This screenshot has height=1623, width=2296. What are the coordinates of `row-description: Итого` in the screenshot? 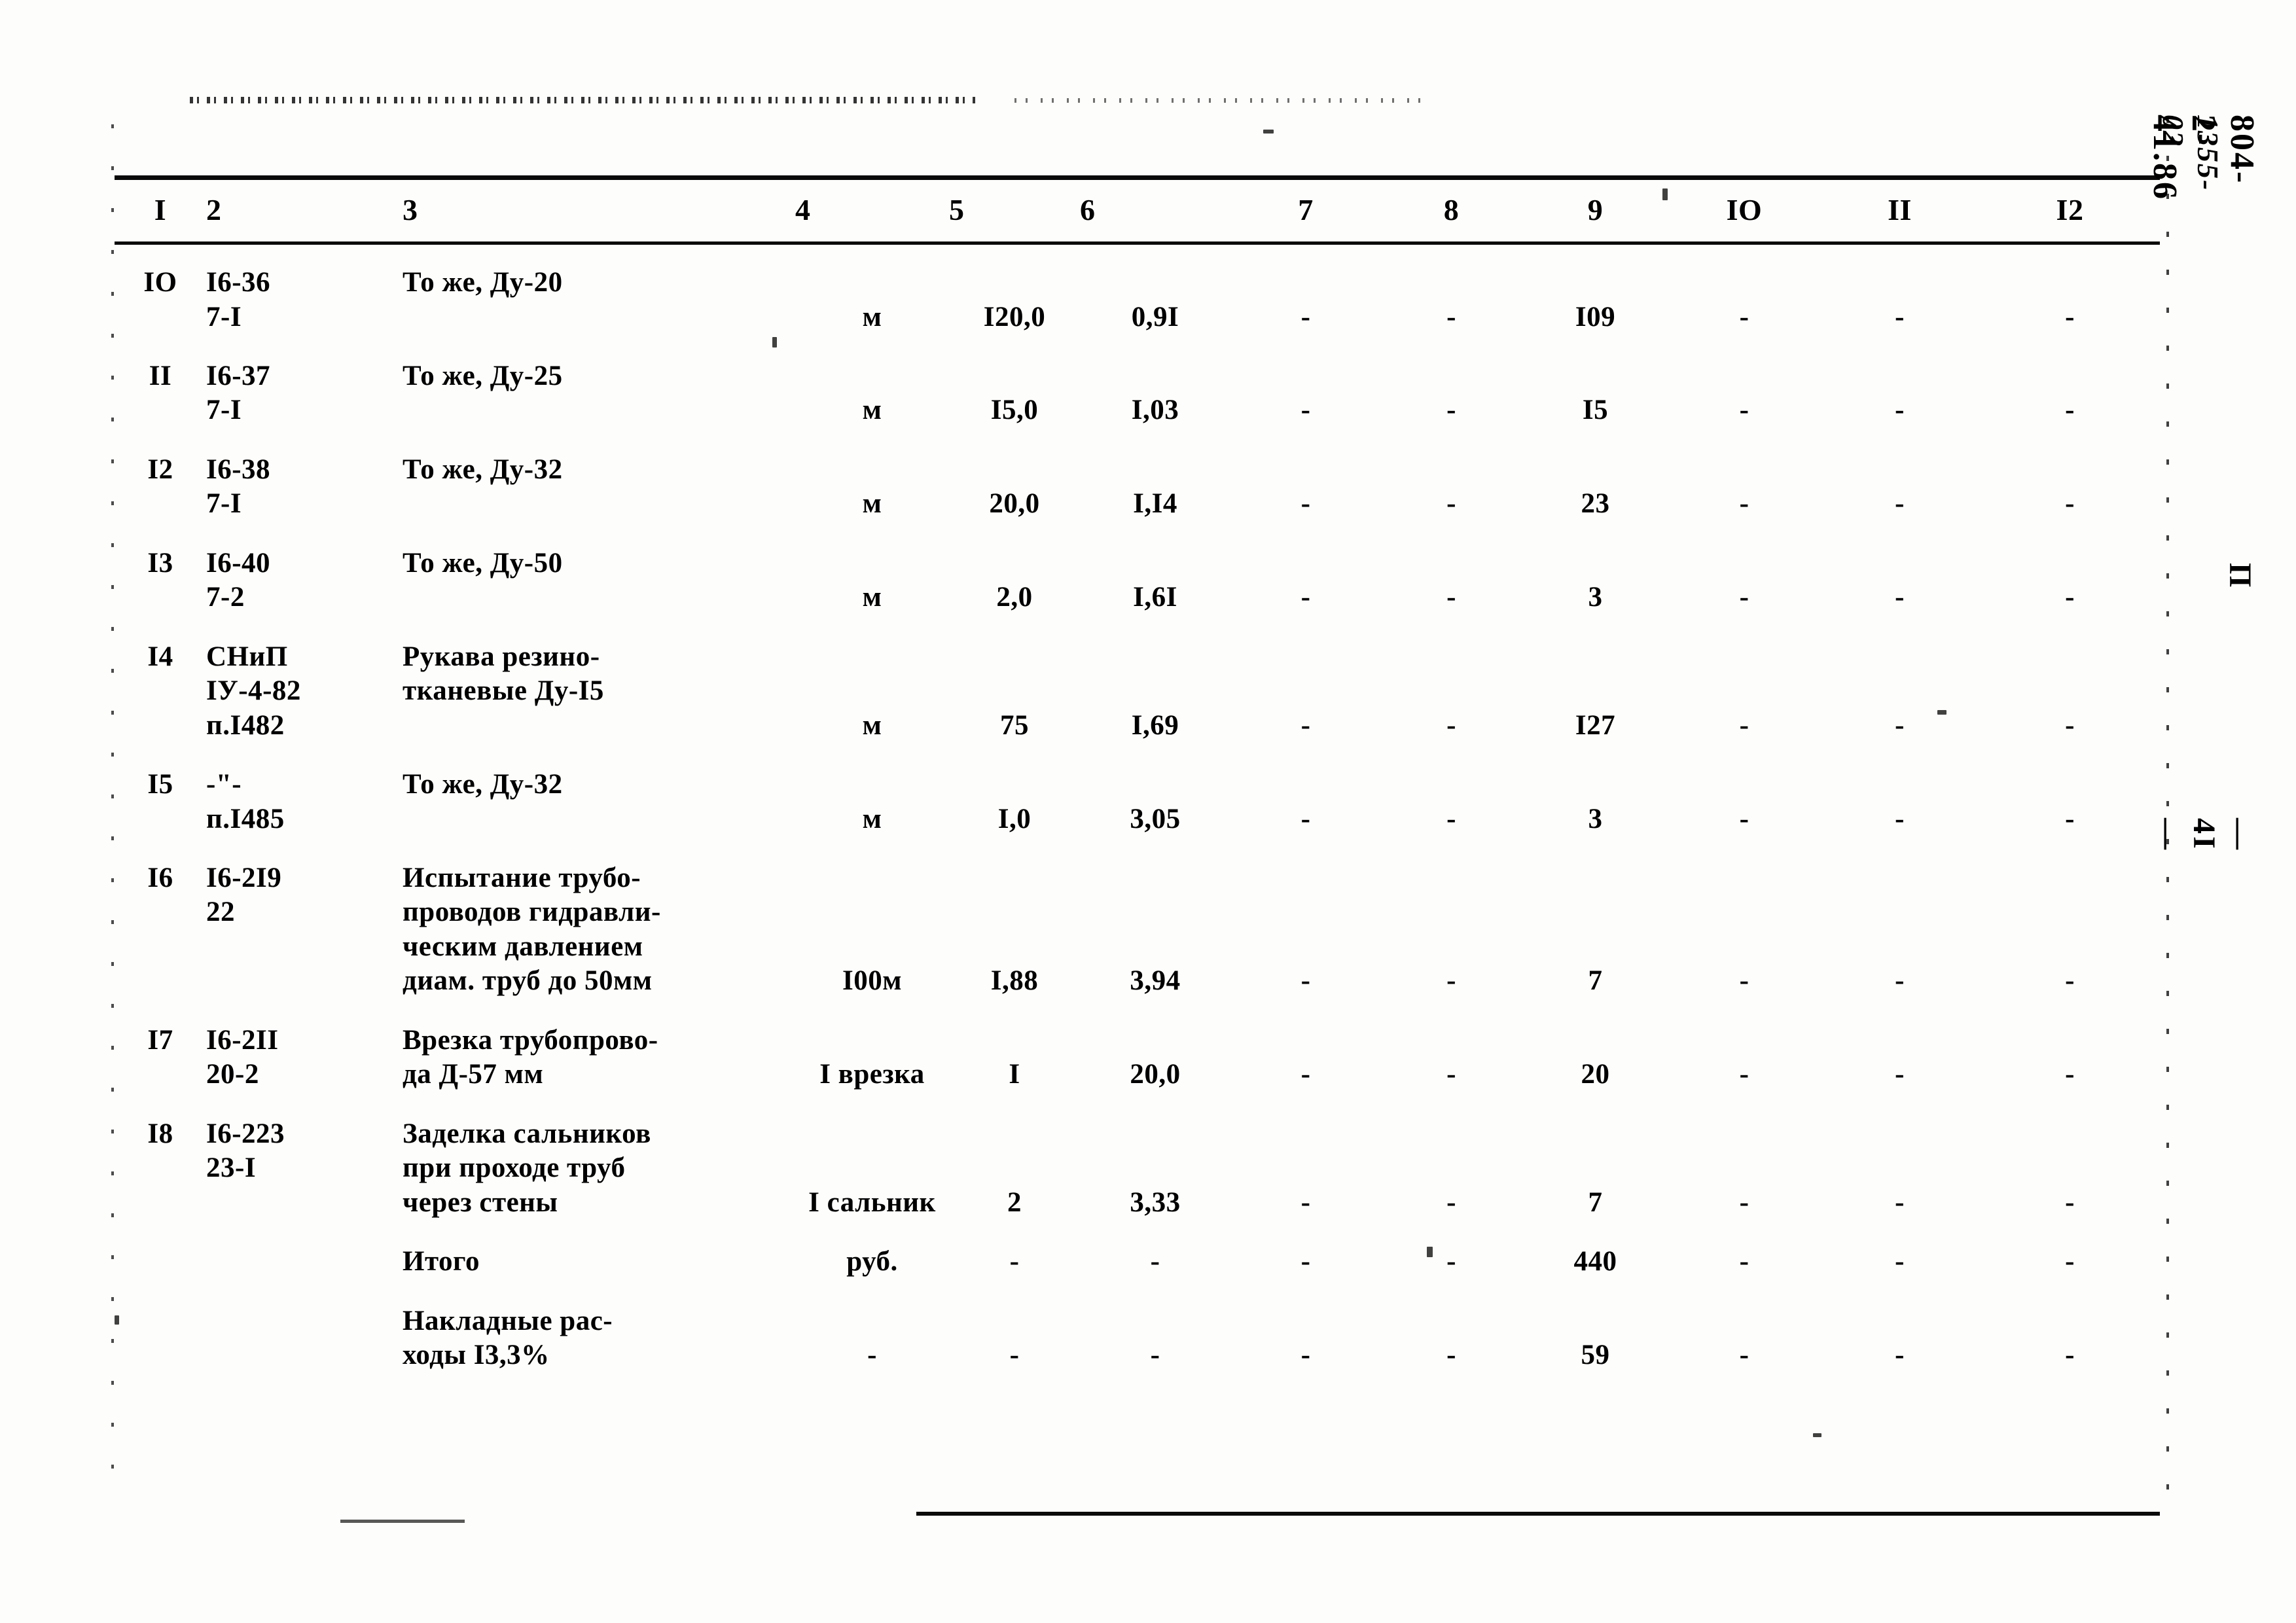 It's located at (441, 1261).